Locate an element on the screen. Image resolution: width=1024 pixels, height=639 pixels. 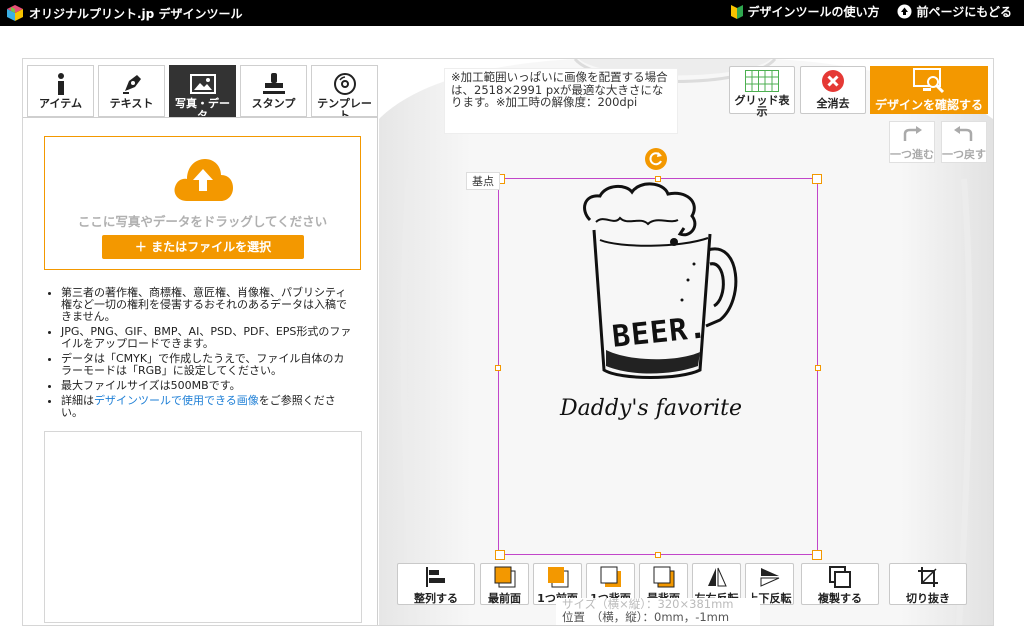
circle-arrow-icon is located at coordinates (904, 11).